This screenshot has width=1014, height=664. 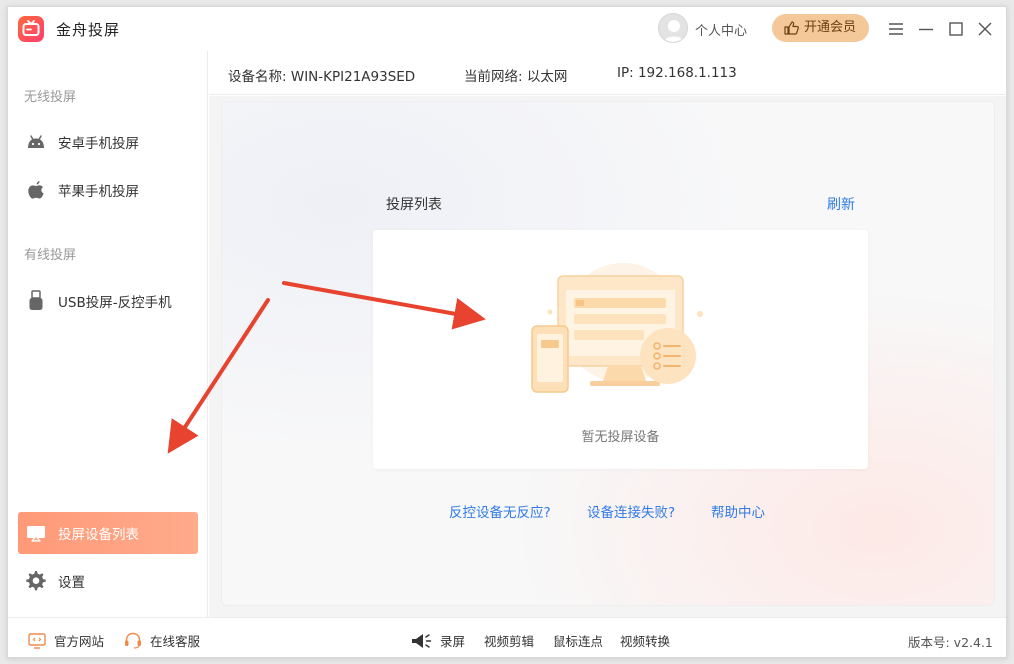 I want to click on online-service-link: 在线客服, so click(x=162, y=640).